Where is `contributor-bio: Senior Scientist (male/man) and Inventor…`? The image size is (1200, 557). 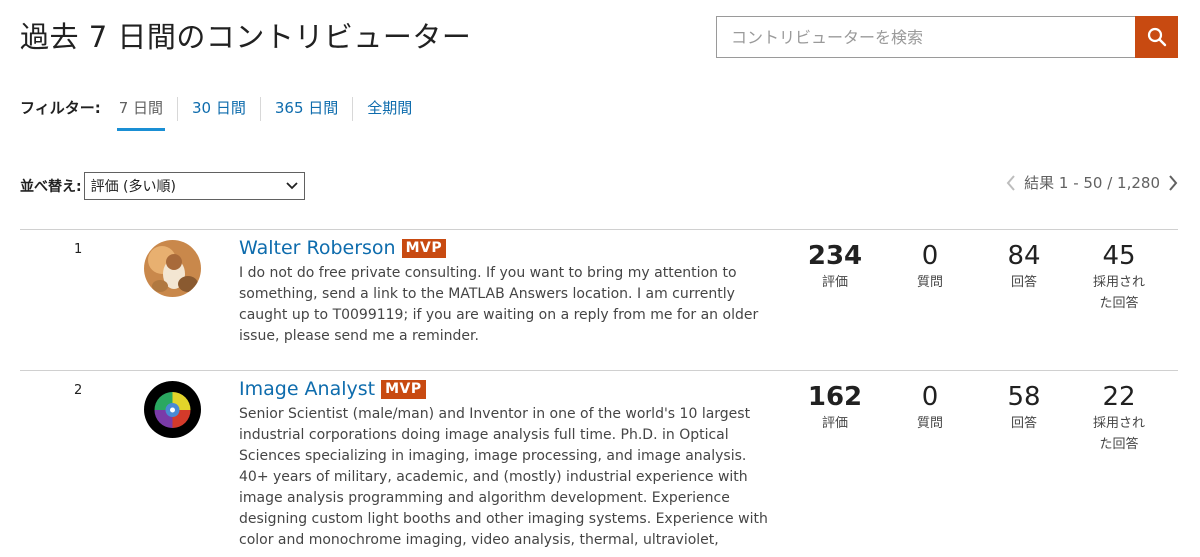 contributor-bio: Senior Scientist (male/man) and Inventor… is located at coordinates (503, 477).